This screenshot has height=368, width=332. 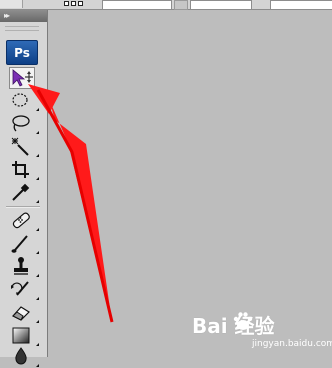 I want to click on clone-stamp-icon, so click(x=21, y=266).